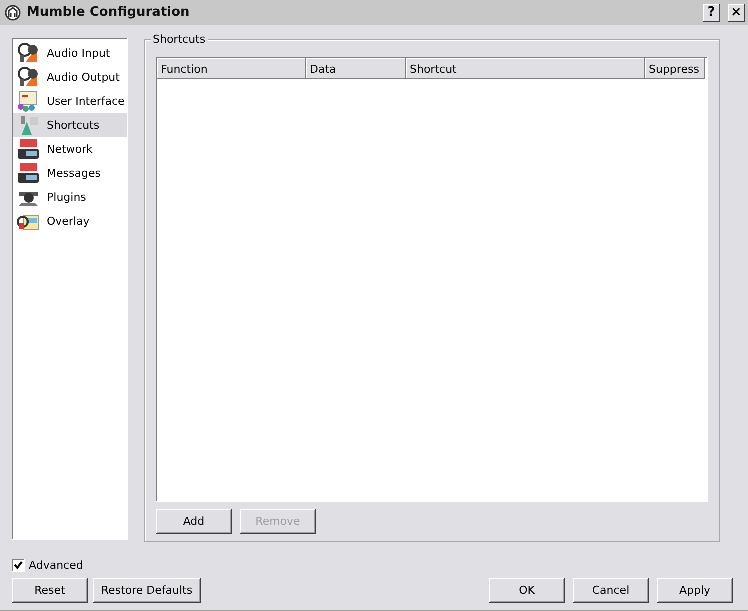  Describe the element at coordinates (525, 68) in the screenshot. I see `column-header: Shortcut` at that location.